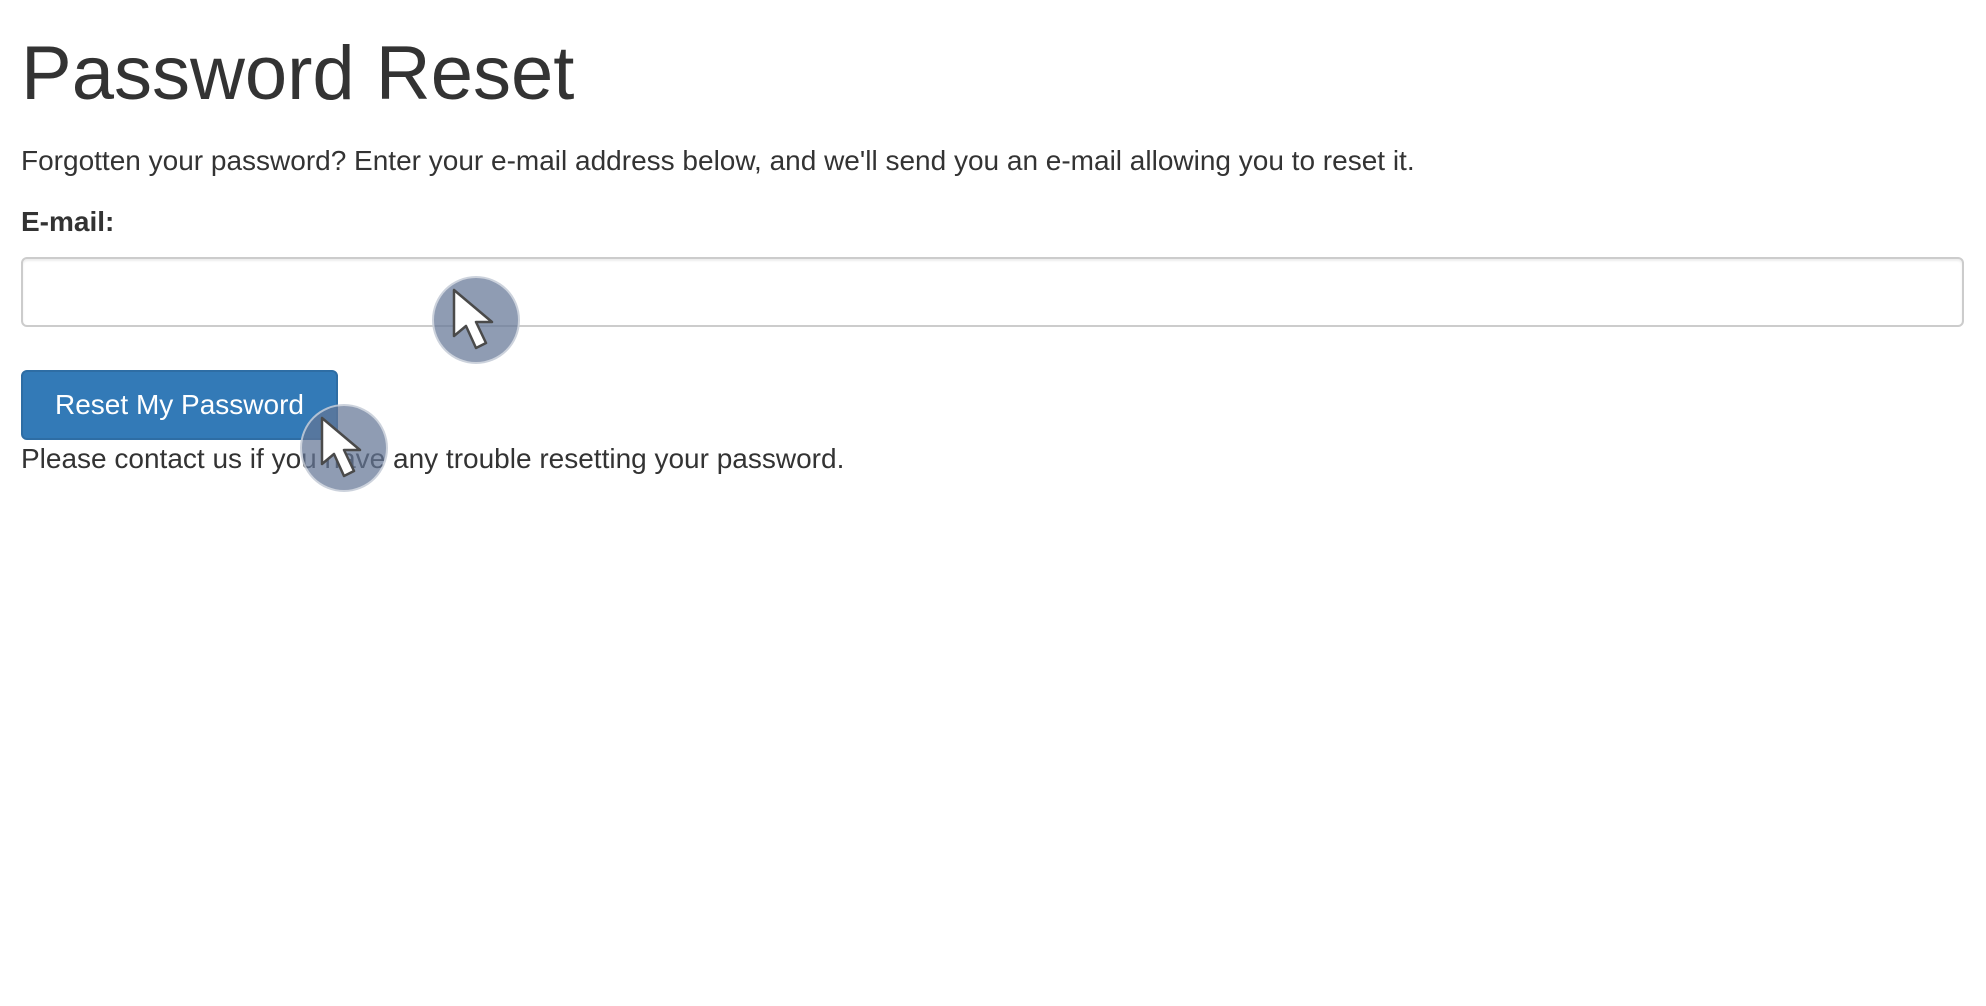 This screenshot has width=1986, height=1006. Describe the element at coordinates (179, 405) in the screenshot. I see `reset-password-button: Reset My Password` at that location.